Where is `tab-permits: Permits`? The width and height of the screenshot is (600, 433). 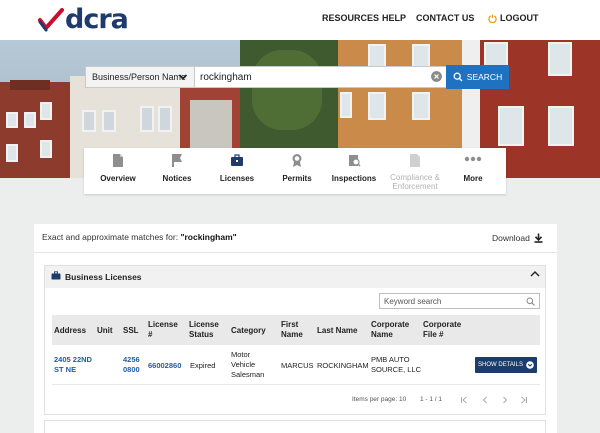 tab-permits: Permits is located at coordinates (297, 171).